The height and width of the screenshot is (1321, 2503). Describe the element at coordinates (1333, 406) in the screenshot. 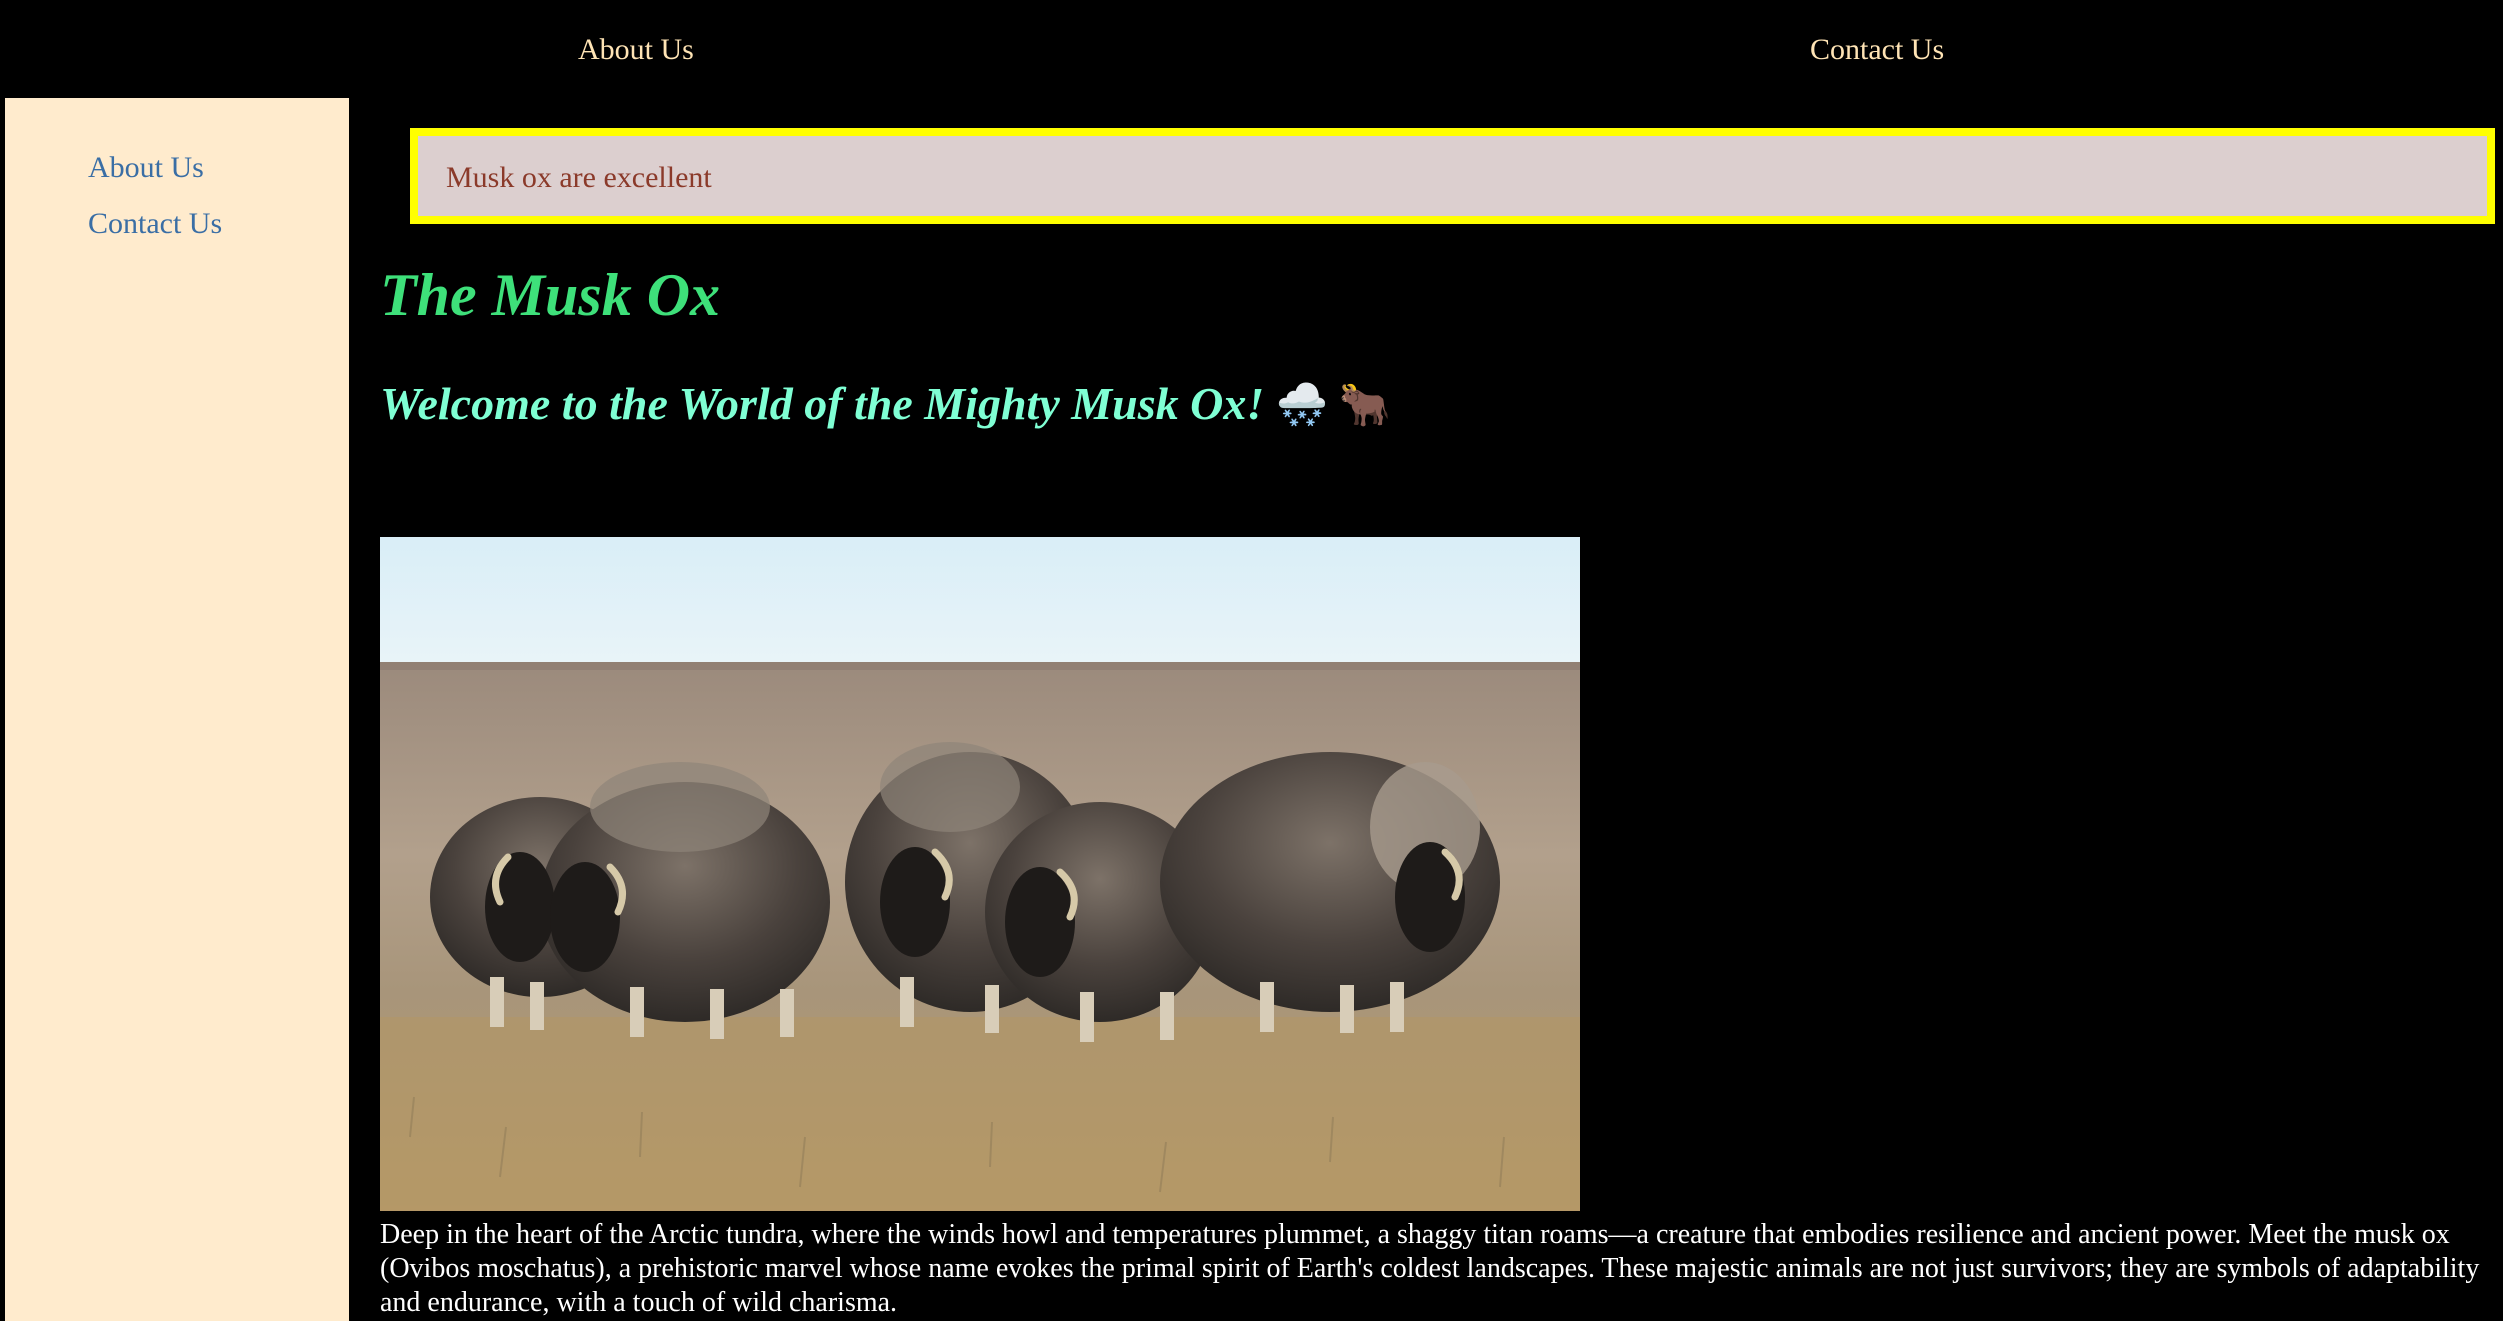

I see `snow-cloud-and-ox-emoji: 🌨️ 🐂` at that location.